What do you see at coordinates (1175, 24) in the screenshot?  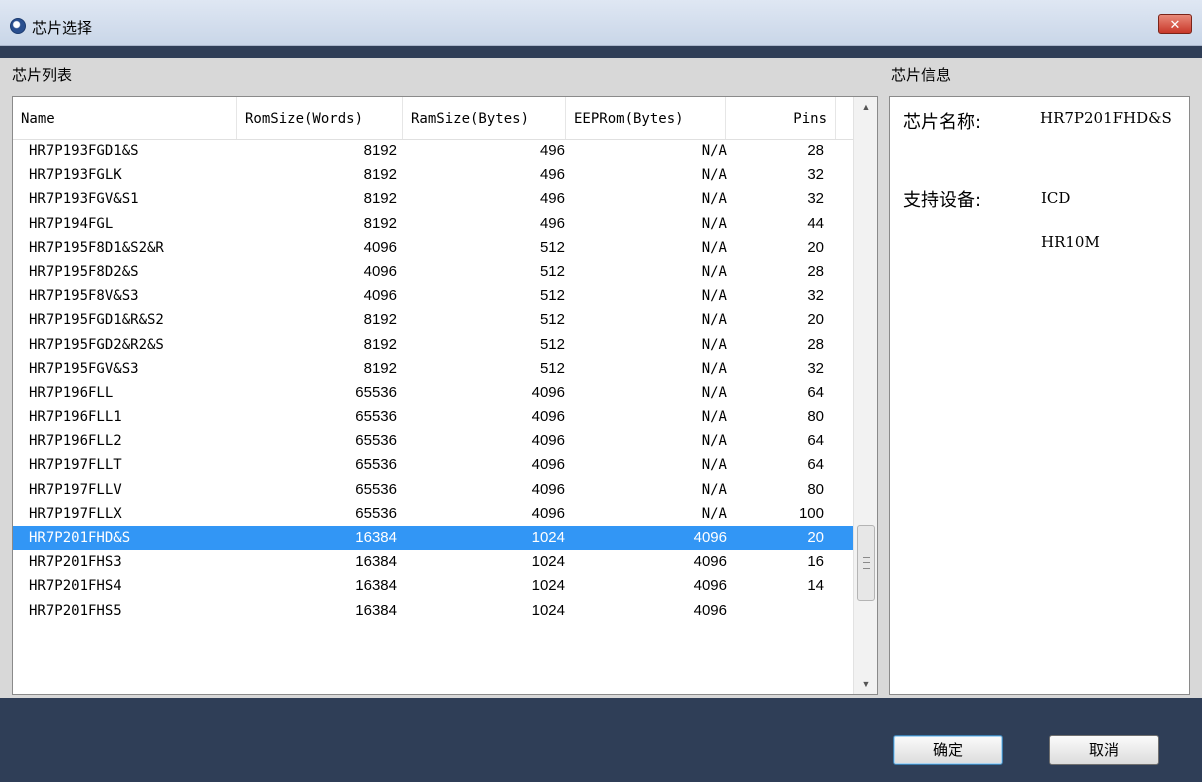 I see `close-button: ✕` at bounding box center [1175, 24].